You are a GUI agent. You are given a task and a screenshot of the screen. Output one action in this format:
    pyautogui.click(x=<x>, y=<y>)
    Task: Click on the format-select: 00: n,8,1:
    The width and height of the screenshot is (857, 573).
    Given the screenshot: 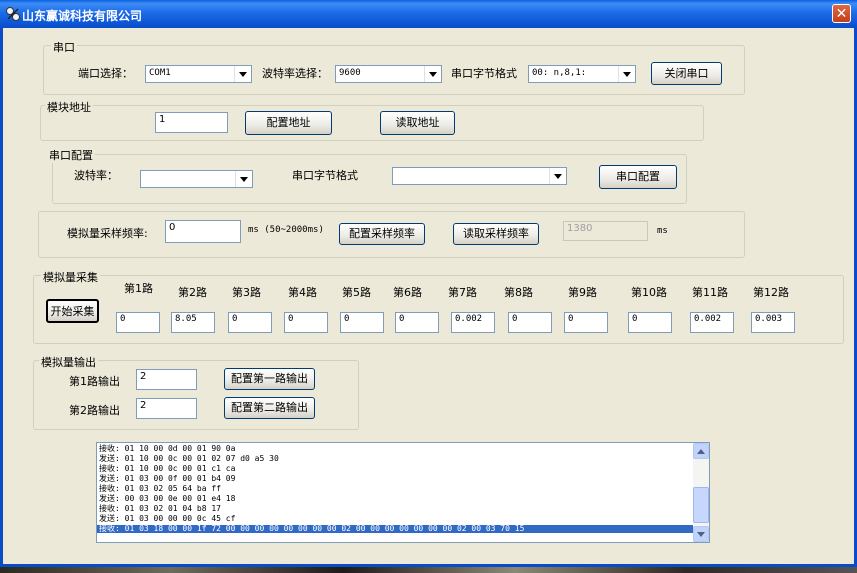 What is the action you would take?
    pyautogui.click(x=582, y=74)
    